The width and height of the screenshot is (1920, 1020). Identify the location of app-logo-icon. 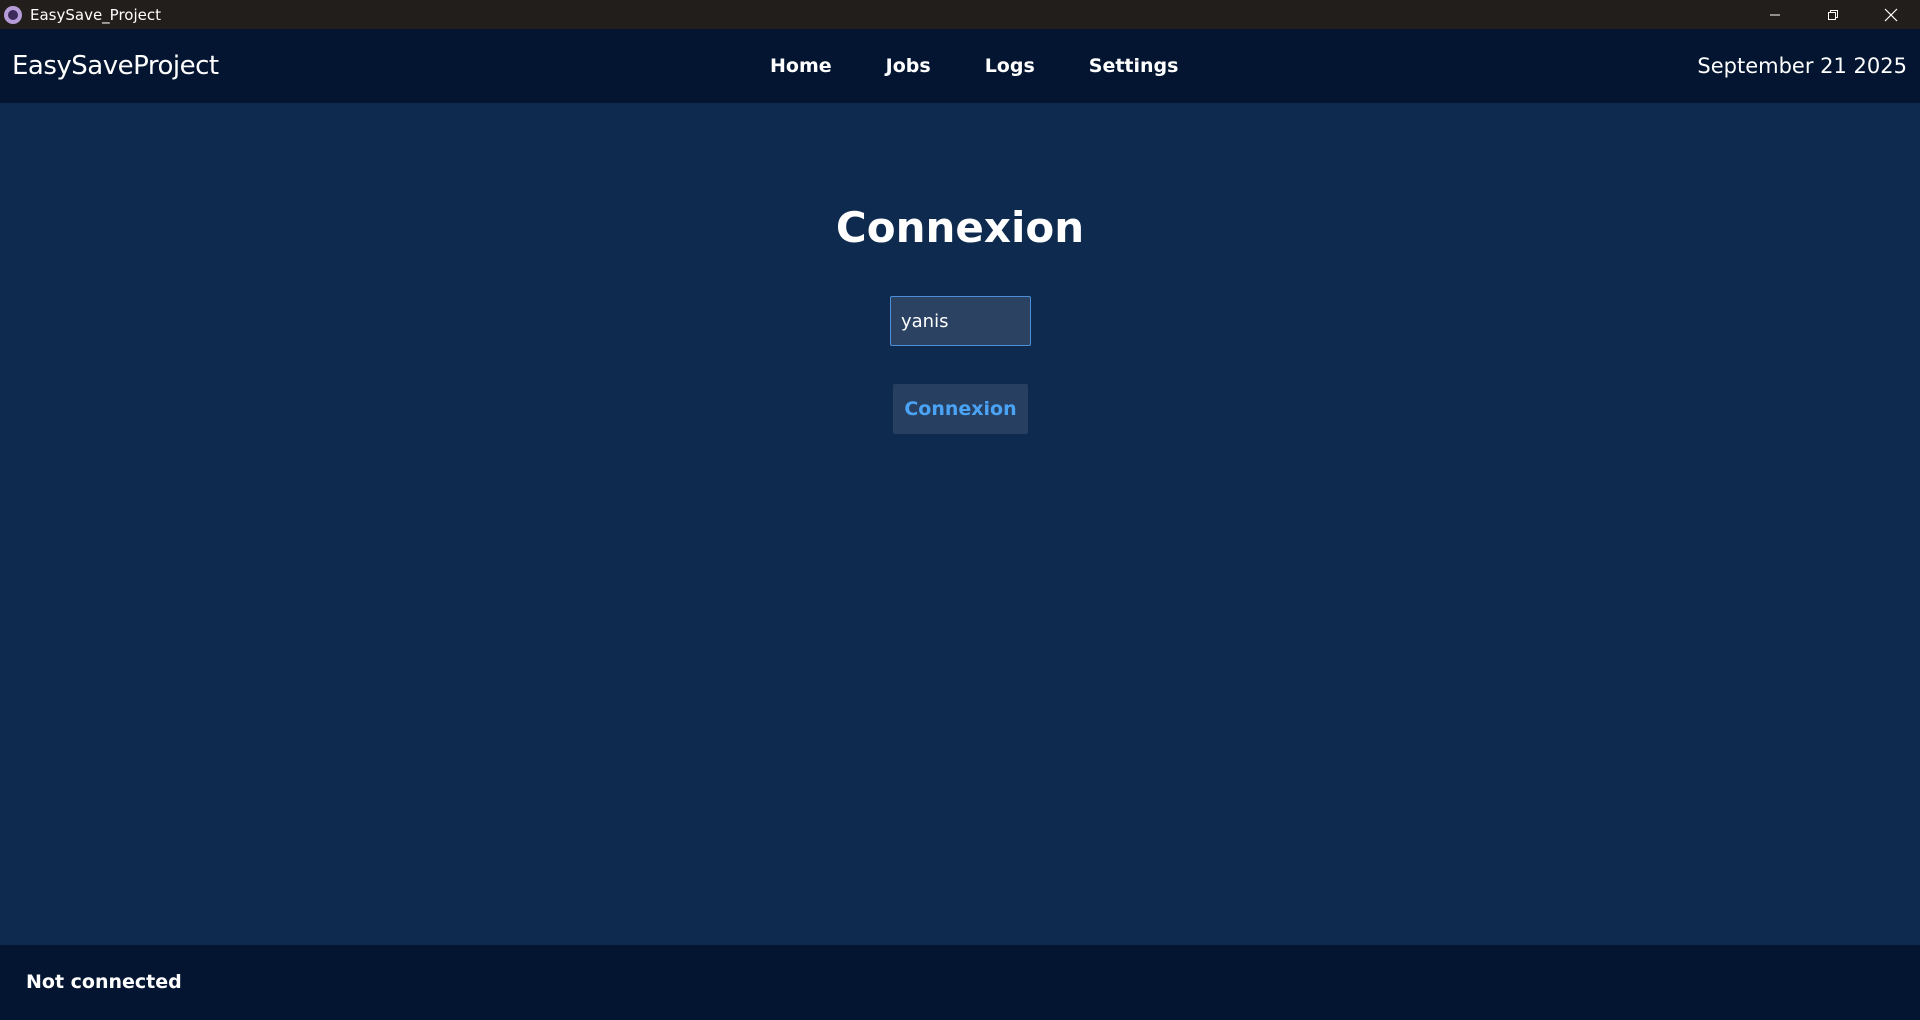
(13, 14).